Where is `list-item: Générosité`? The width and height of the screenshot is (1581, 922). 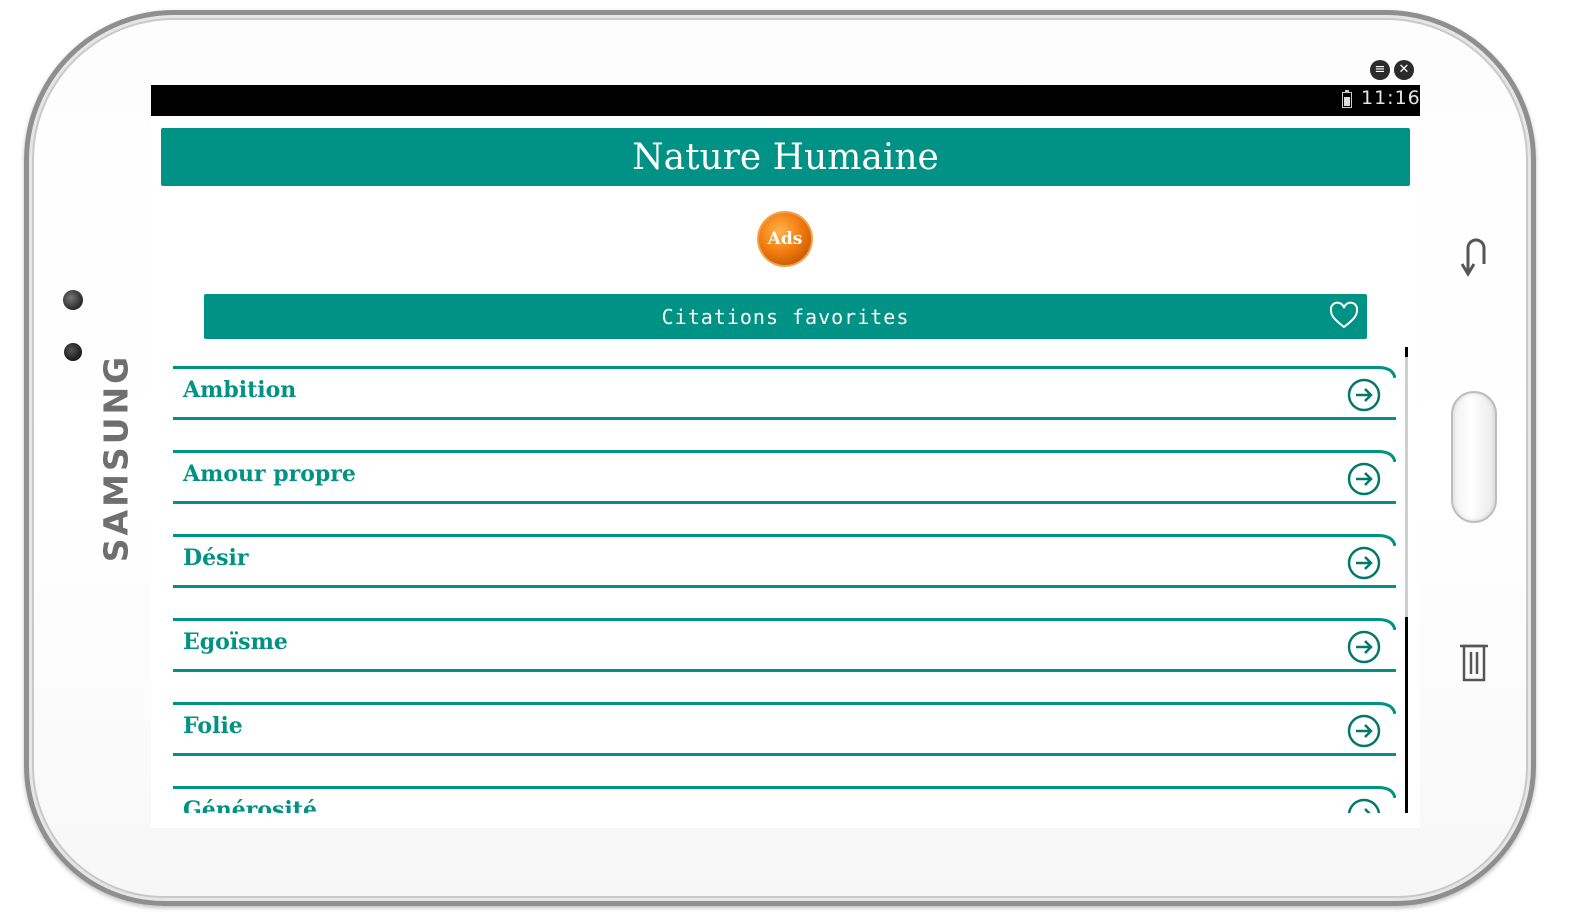
list-item: Générosité is located at coordinates (784, 799).